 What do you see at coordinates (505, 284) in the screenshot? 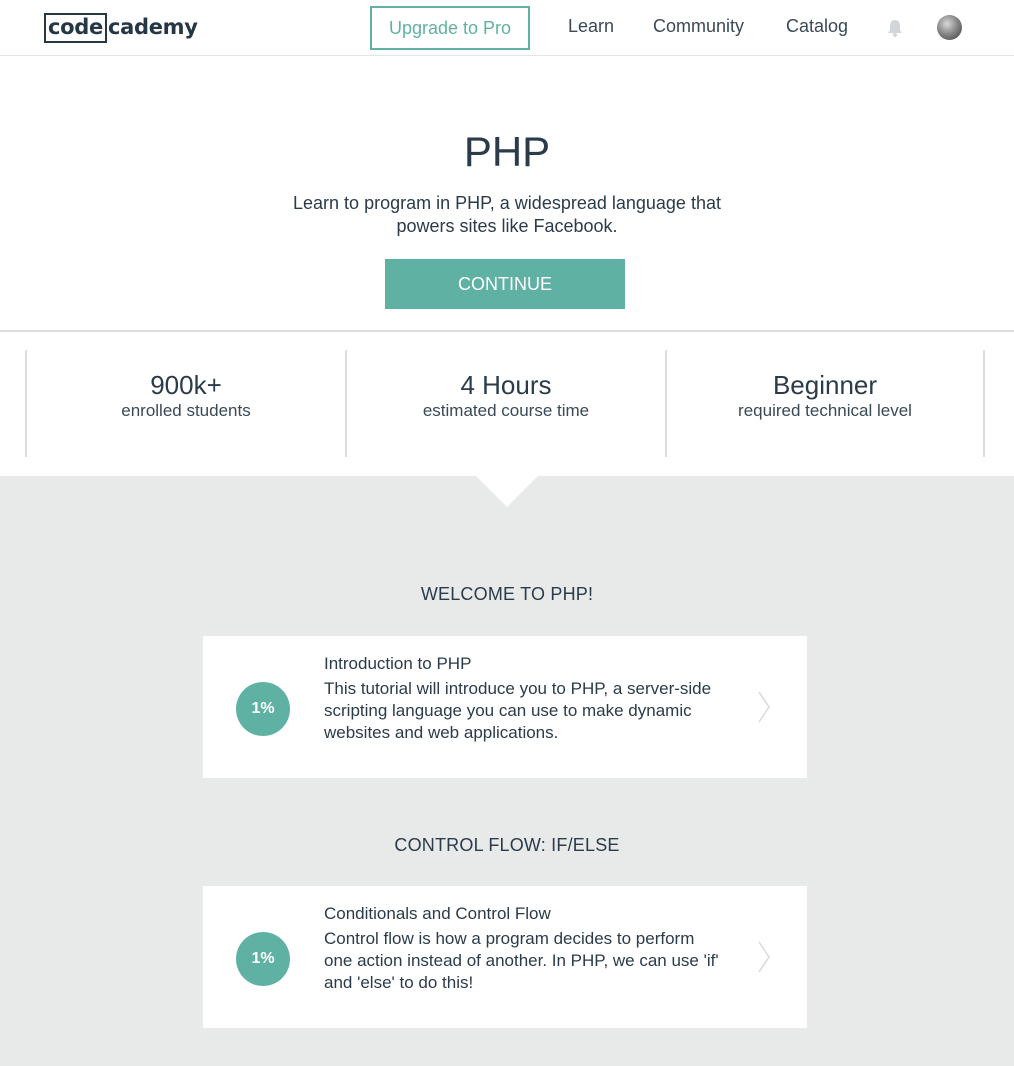
I see `continue-button: CONTINUE` at bounding box center [505, 284].